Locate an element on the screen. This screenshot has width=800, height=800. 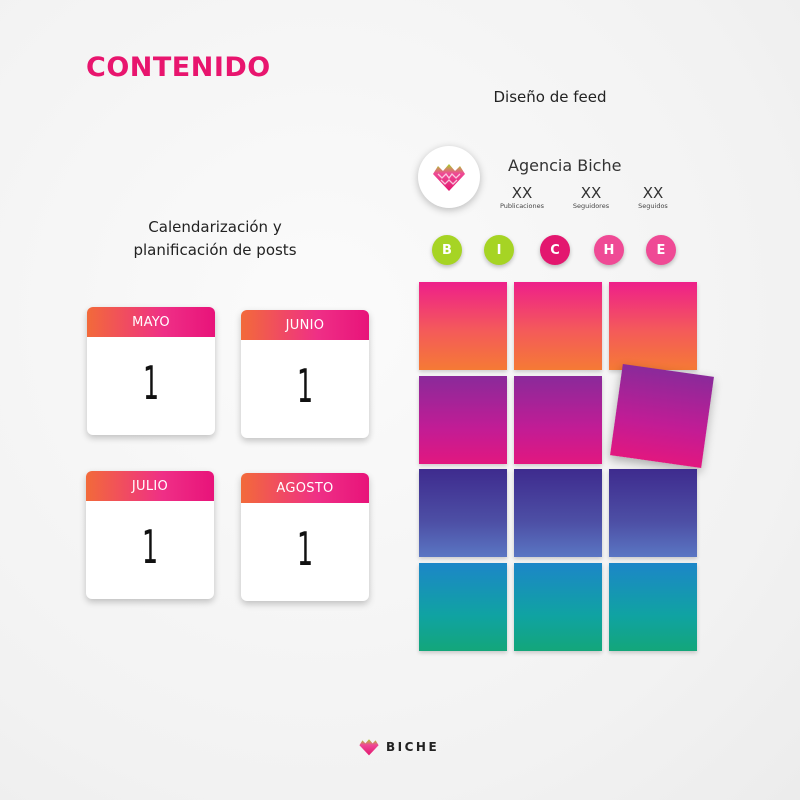
footer-brand-text: BICHE is located at coordinates (413, 747).